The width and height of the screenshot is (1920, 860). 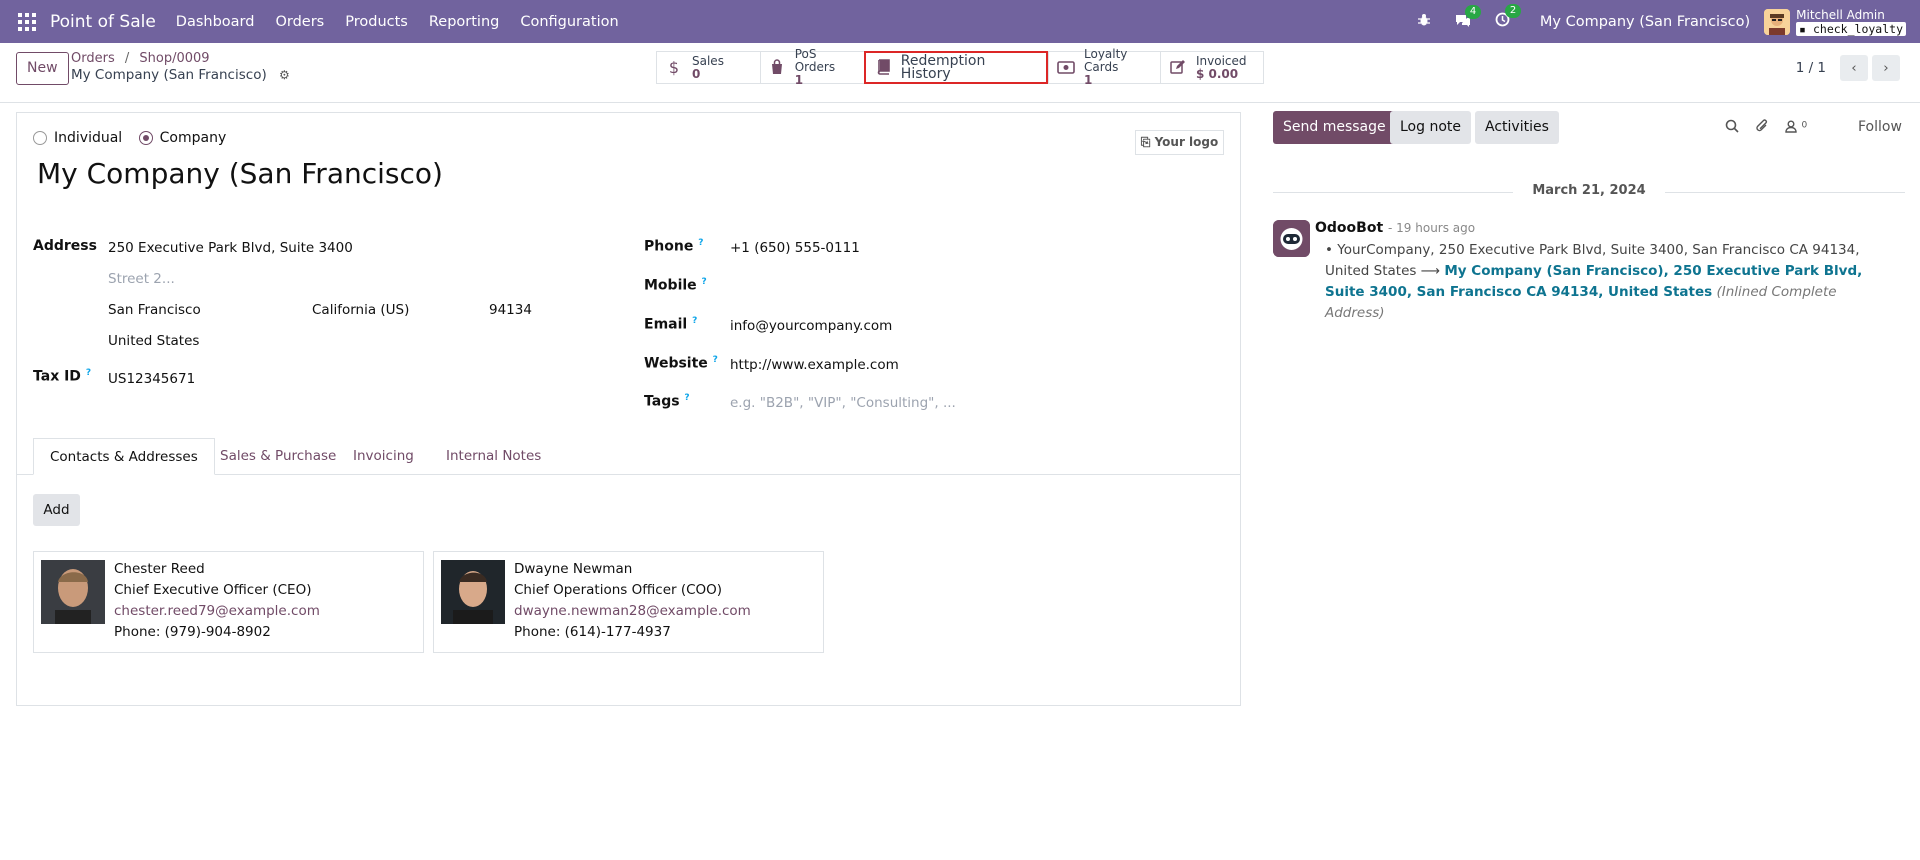 I want to click on breadcrumb-shop: Shop/0009, so click(x=174, y=58).